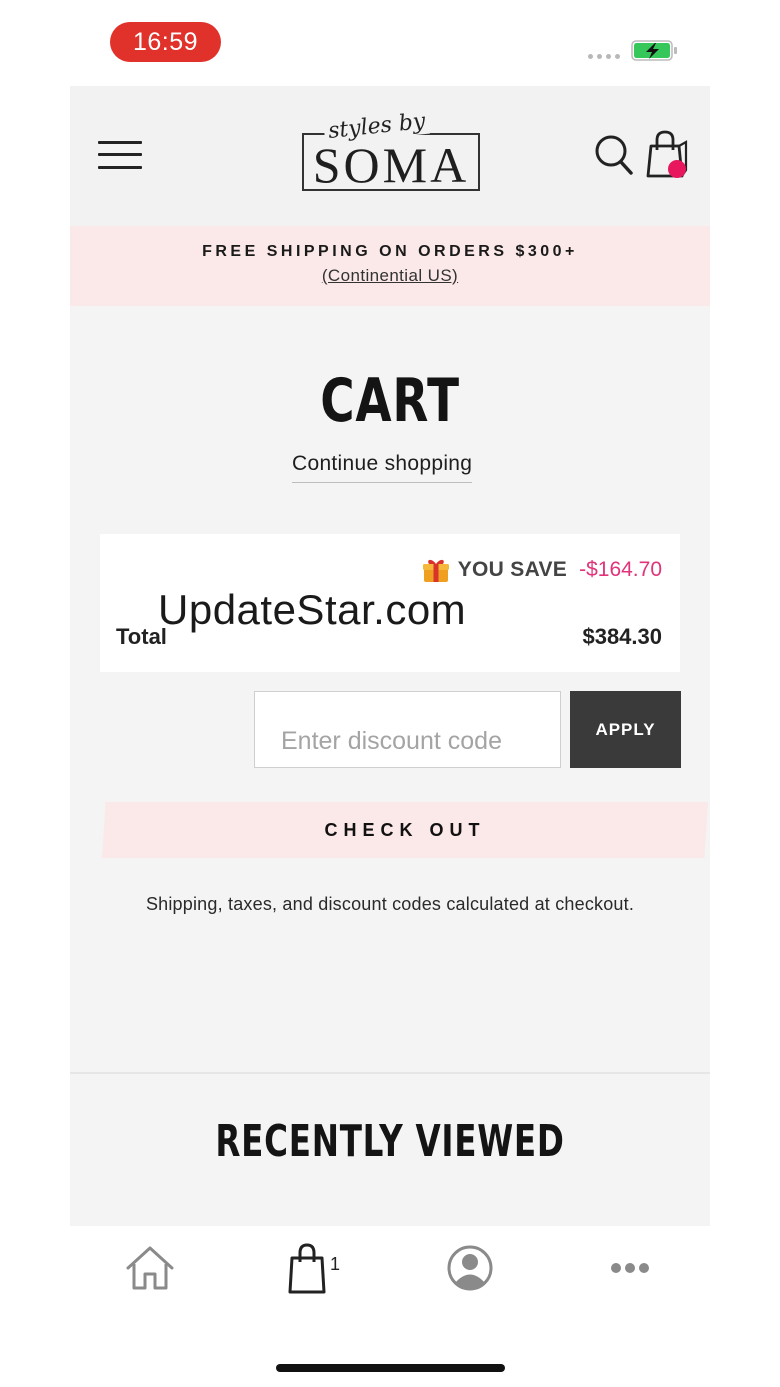  I want to click on page-title: CART, so click(390, 401).